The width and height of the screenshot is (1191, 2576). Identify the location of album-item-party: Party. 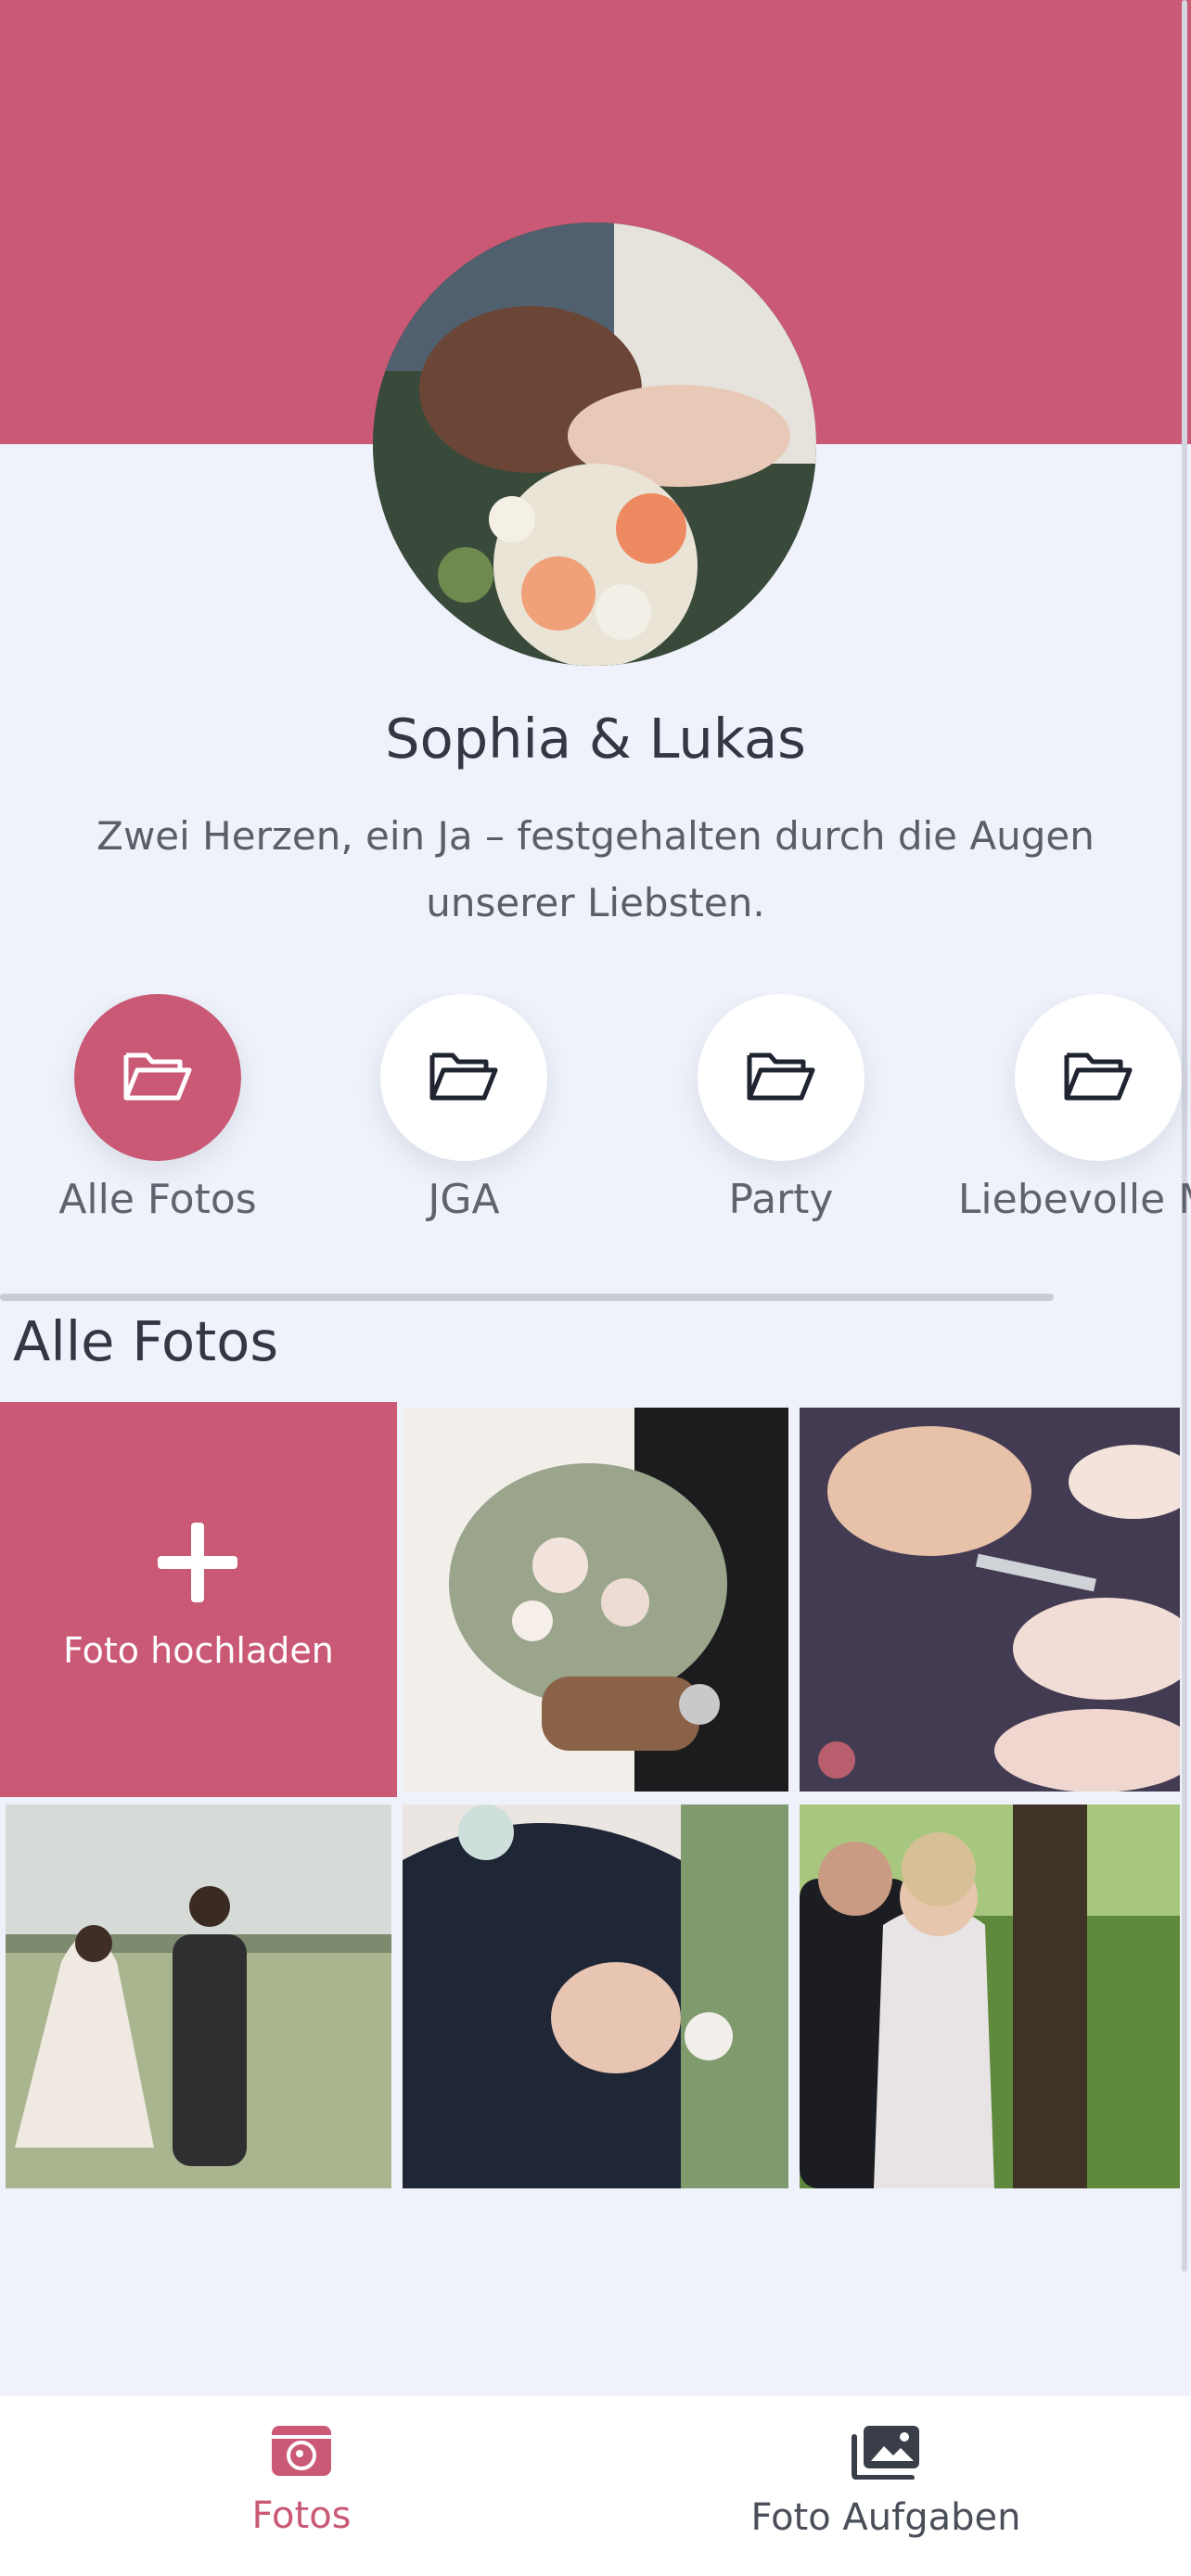
(781, 1109).